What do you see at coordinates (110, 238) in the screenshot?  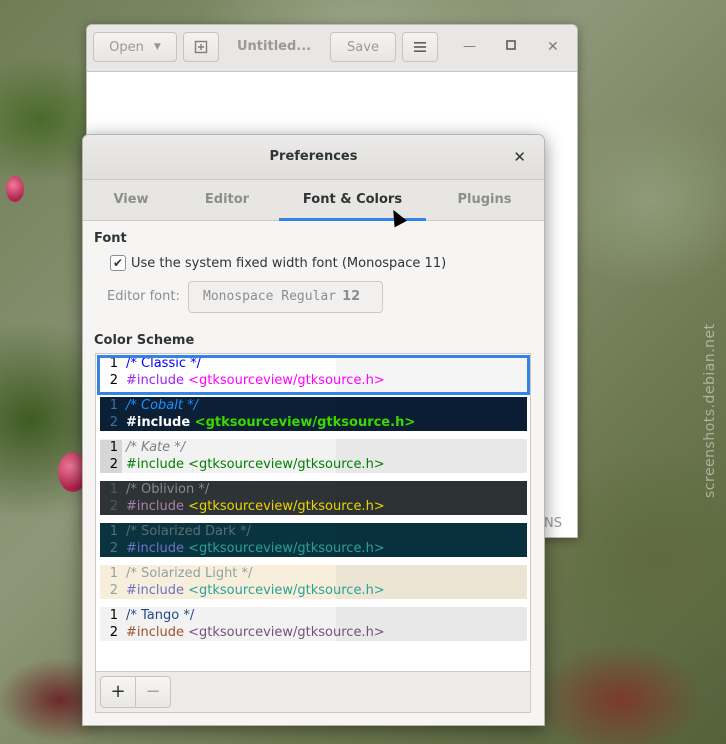 I see `font-section-title: Font` at bounding box center [110, 238].